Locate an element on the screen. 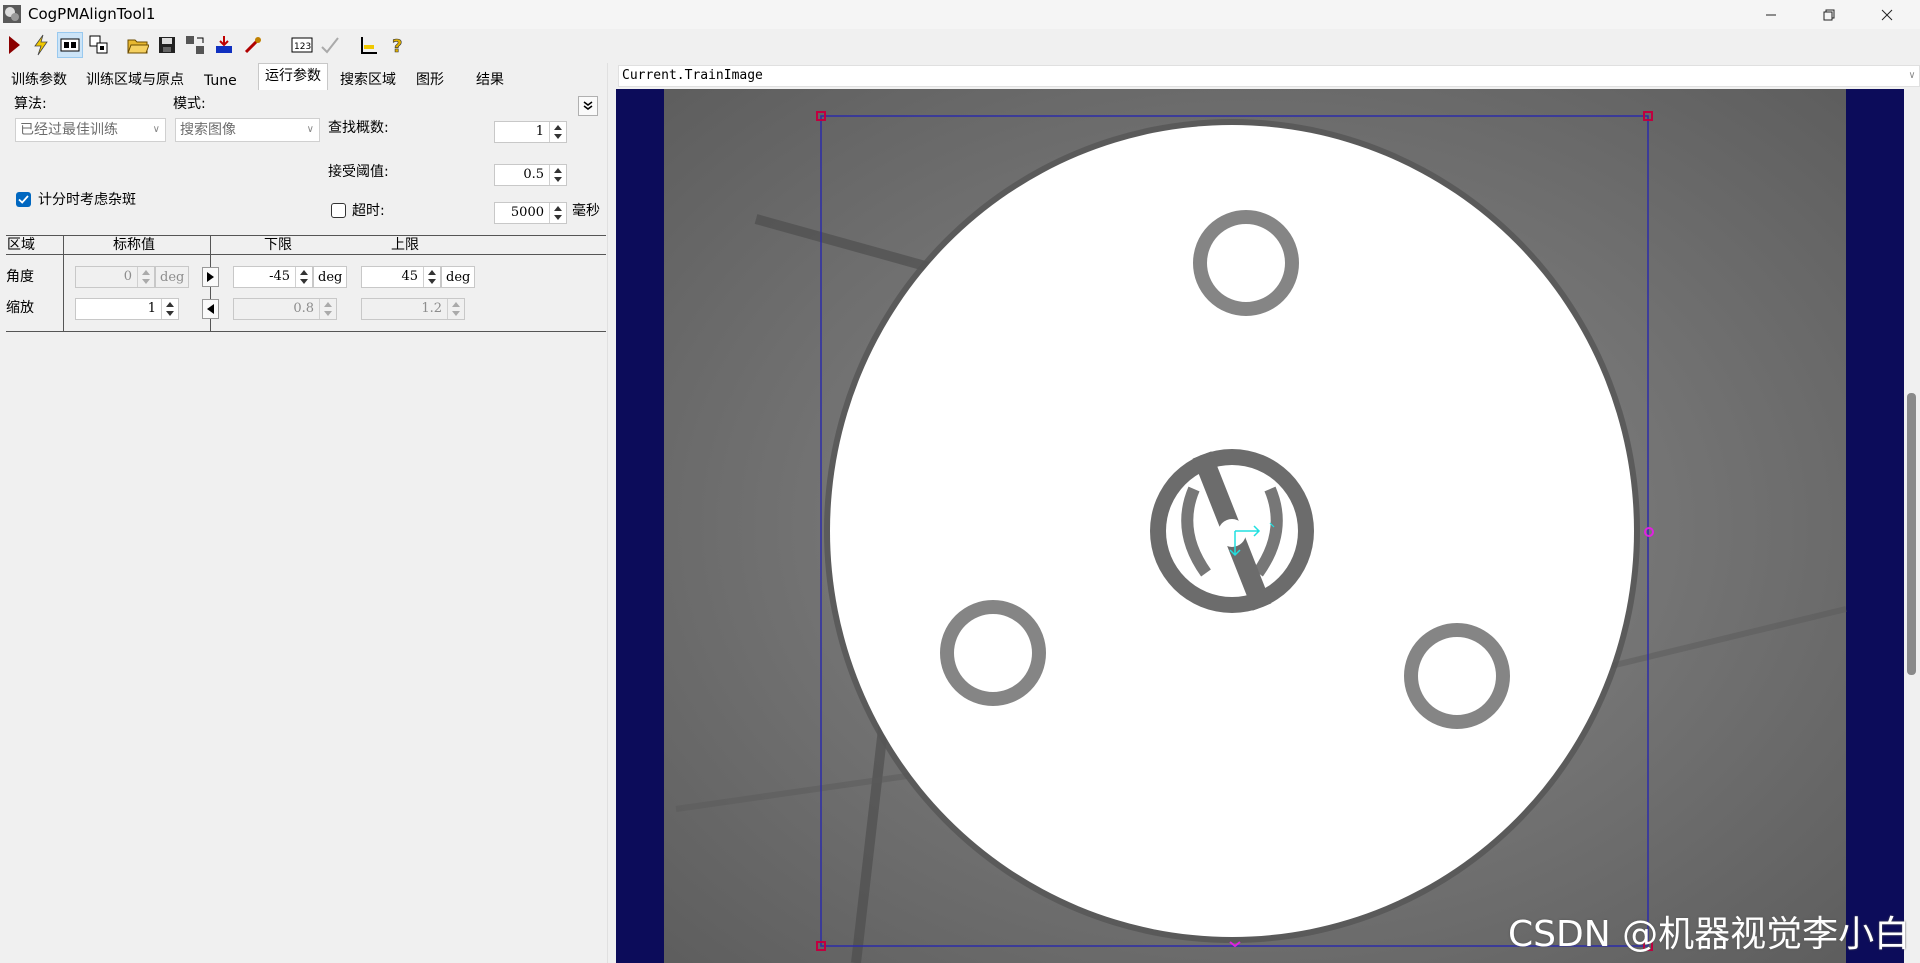 The width and height of the screenshot is (1920, 963). save-icon is located at coordinates (167, 45).